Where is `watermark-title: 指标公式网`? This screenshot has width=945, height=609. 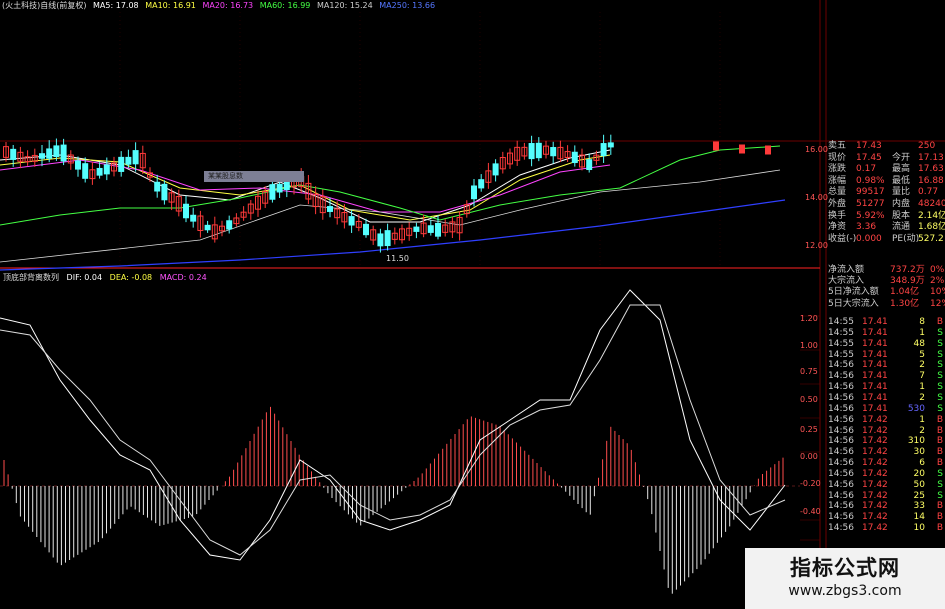 watermark-title: 指标公式网 is located at coordinates (845, 568).